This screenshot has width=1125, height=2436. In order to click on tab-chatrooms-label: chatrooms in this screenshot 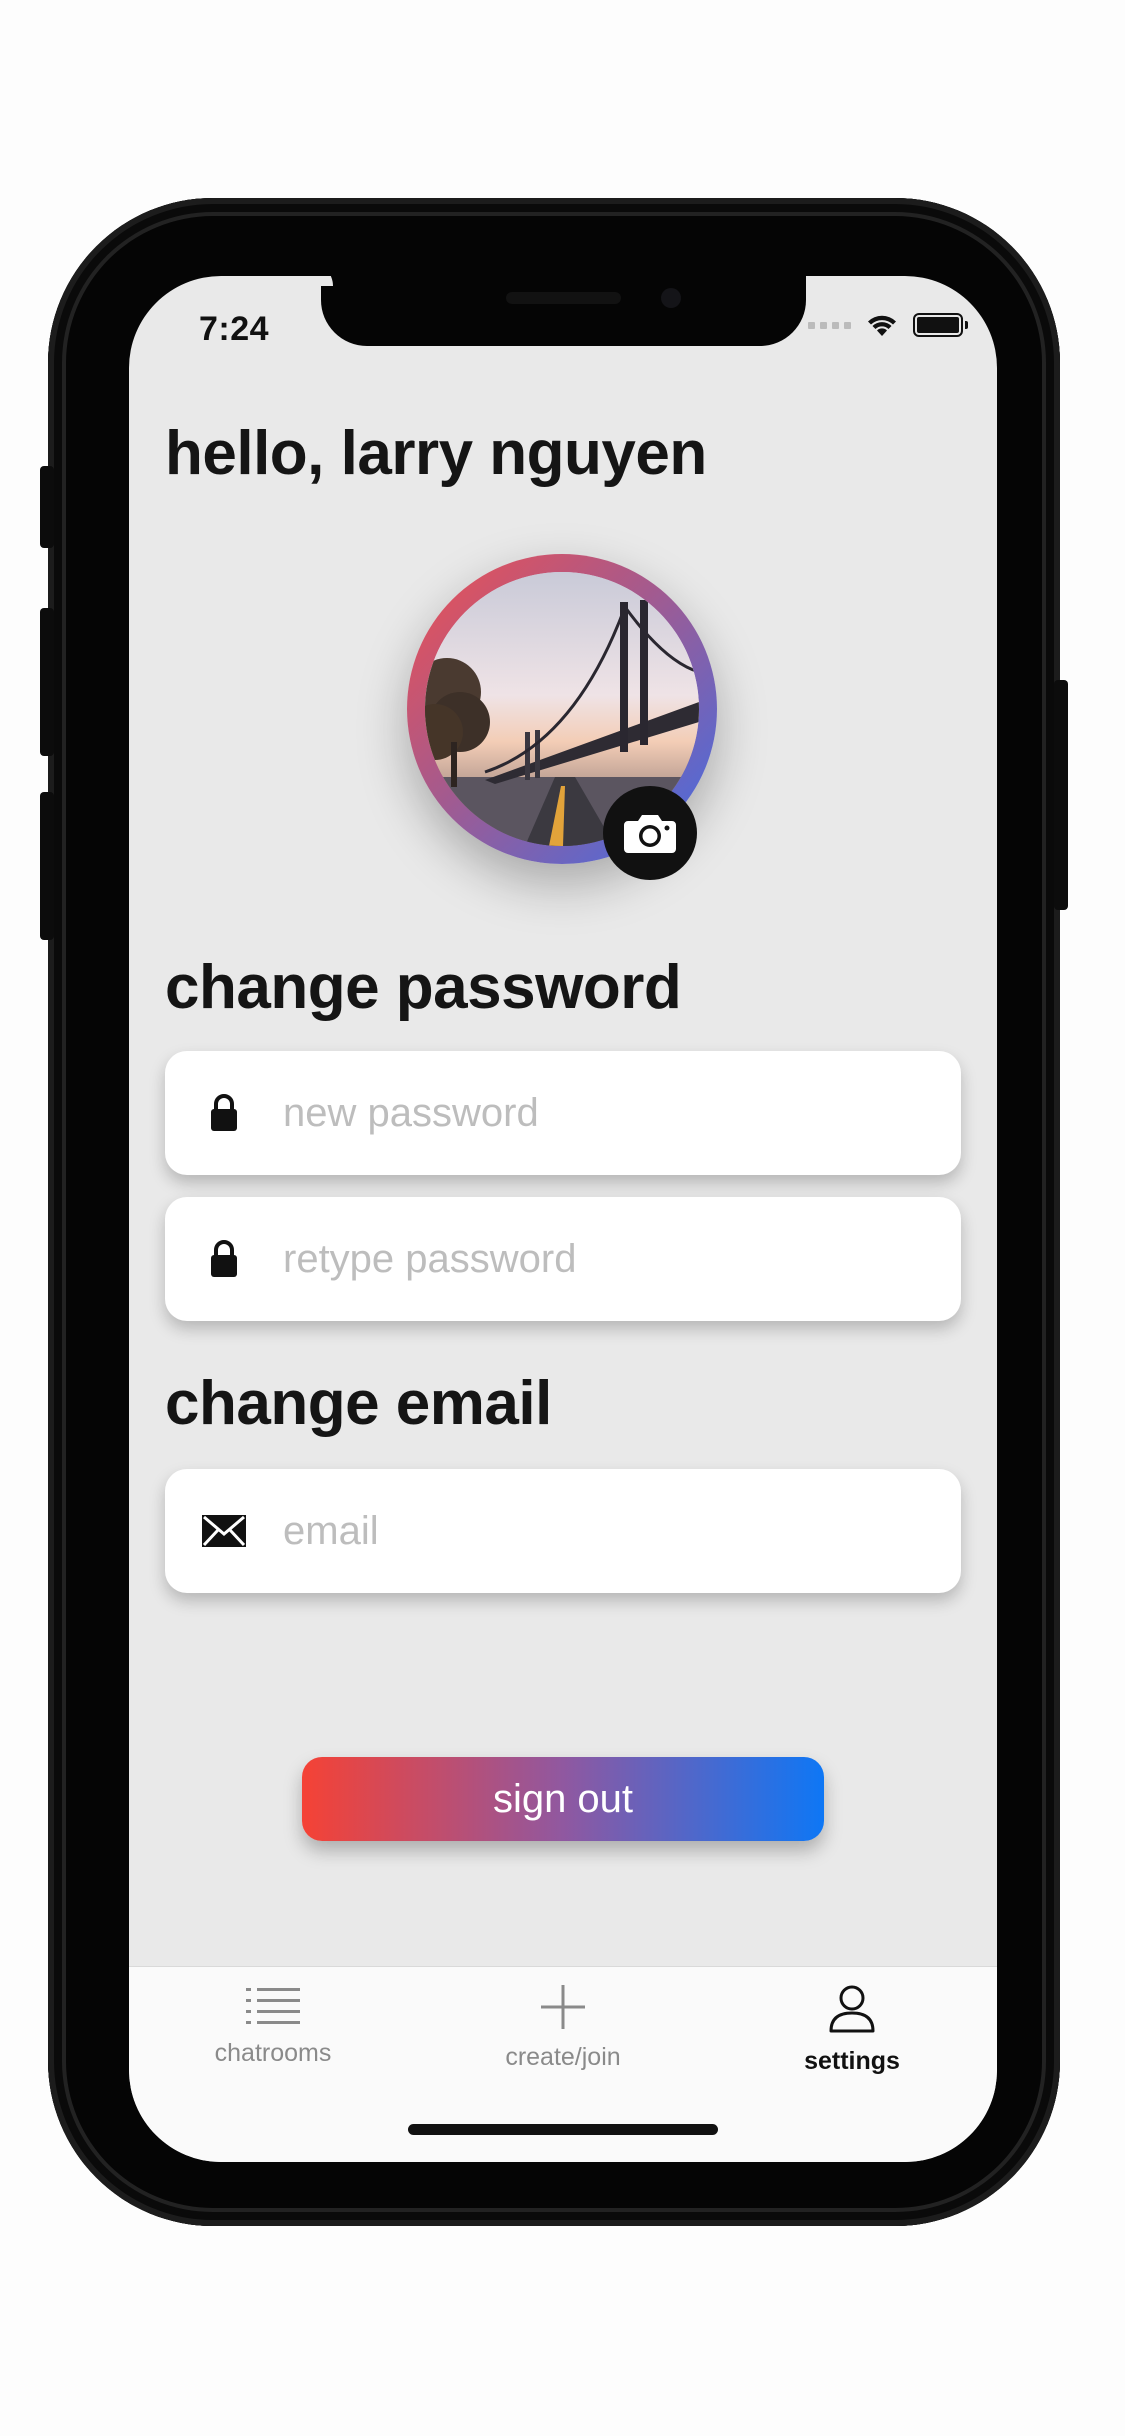, I will do `click(273, 2053)`.